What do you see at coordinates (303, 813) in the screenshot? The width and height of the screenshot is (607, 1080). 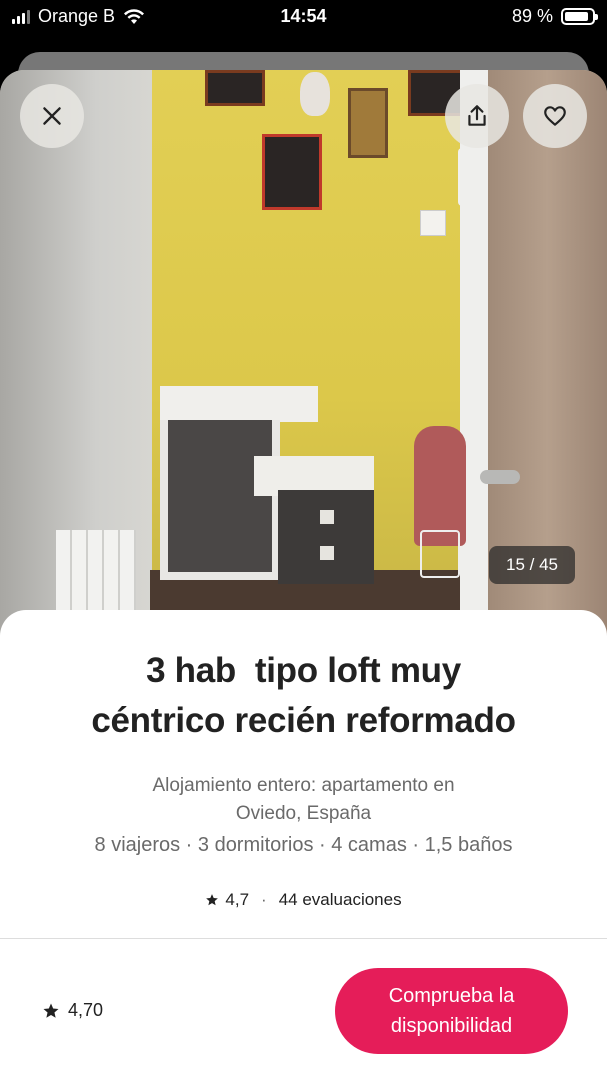 I see `listing-subtitle-line2: Oviedo, España` at bounding box center [303, 813].